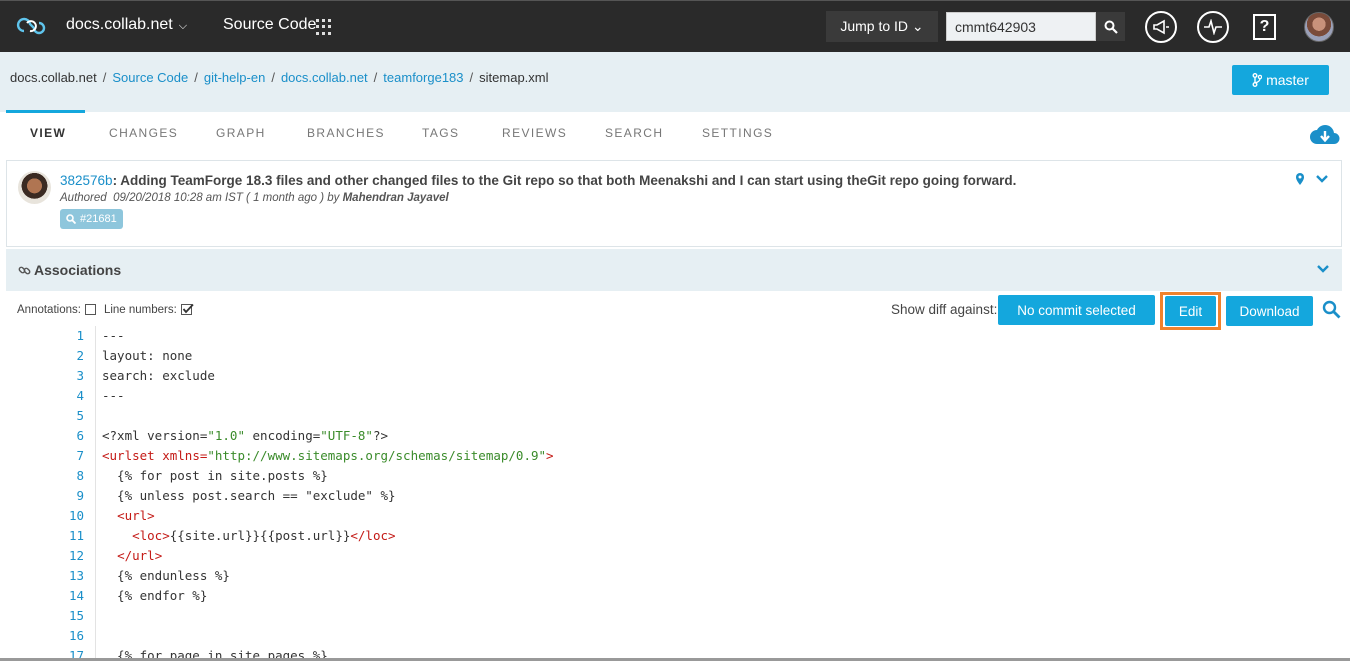 This screenshot has height=661, width=1350. Describe the element at coordinates (675, 576) in the screenshot. I see `code-line: 13 {% endunless %}` at that location.